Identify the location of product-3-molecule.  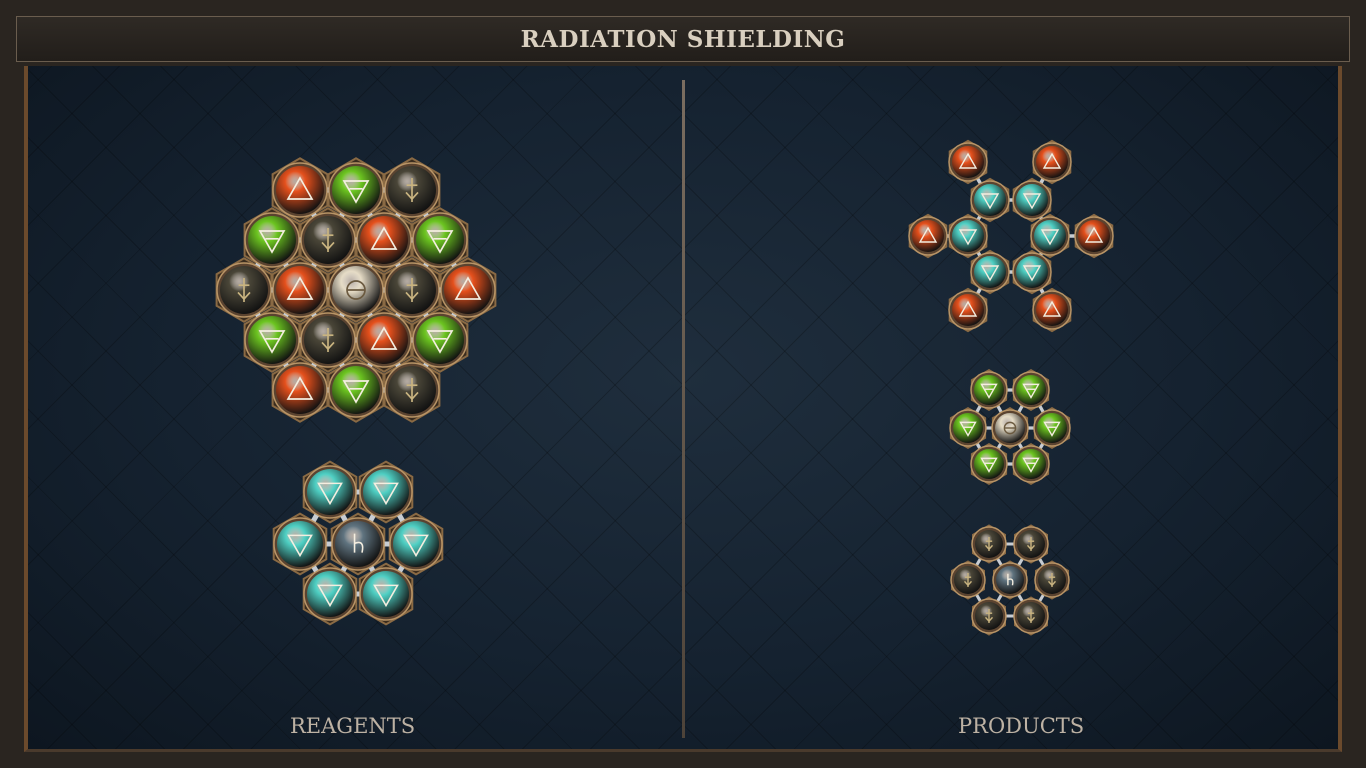
(1010, 580).